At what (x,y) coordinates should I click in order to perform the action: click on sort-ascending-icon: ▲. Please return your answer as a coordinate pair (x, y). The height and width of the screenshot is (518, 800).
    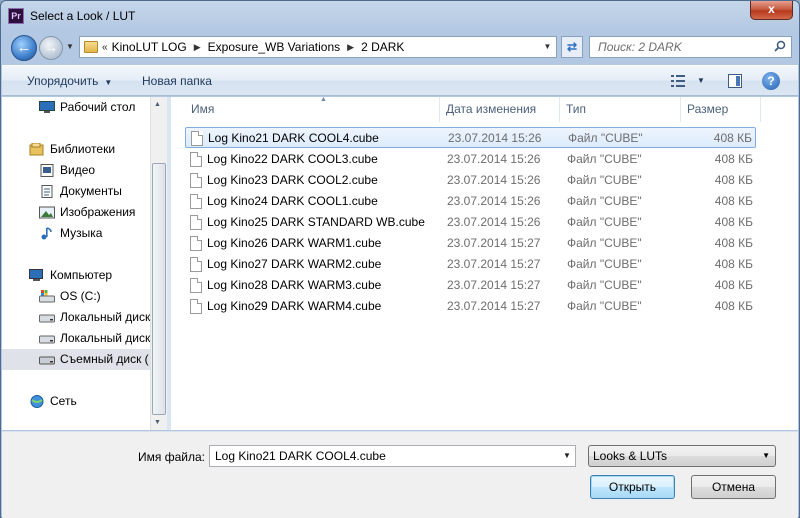
    Looking at the image, I should click on (323, 99).